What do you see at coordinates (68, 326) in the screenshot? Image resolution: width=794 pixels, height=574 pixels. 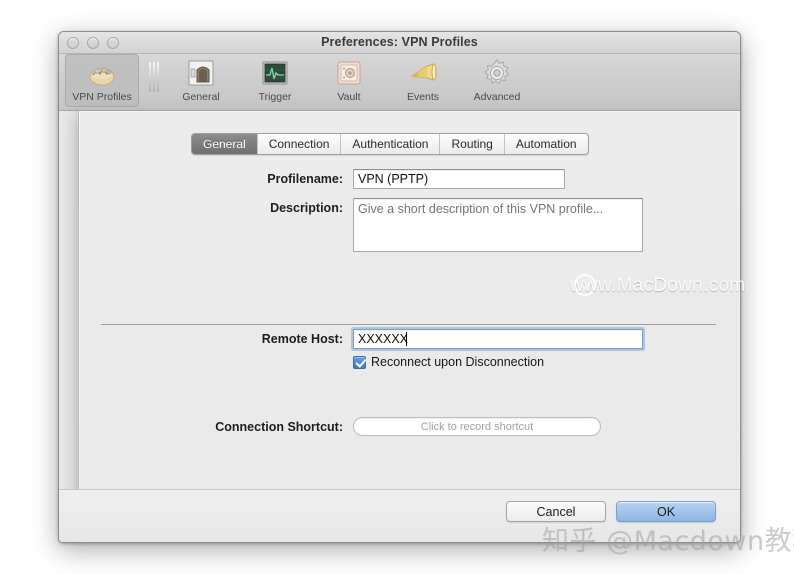 I see `sidebar-rail` at bounding box center [68, 326].